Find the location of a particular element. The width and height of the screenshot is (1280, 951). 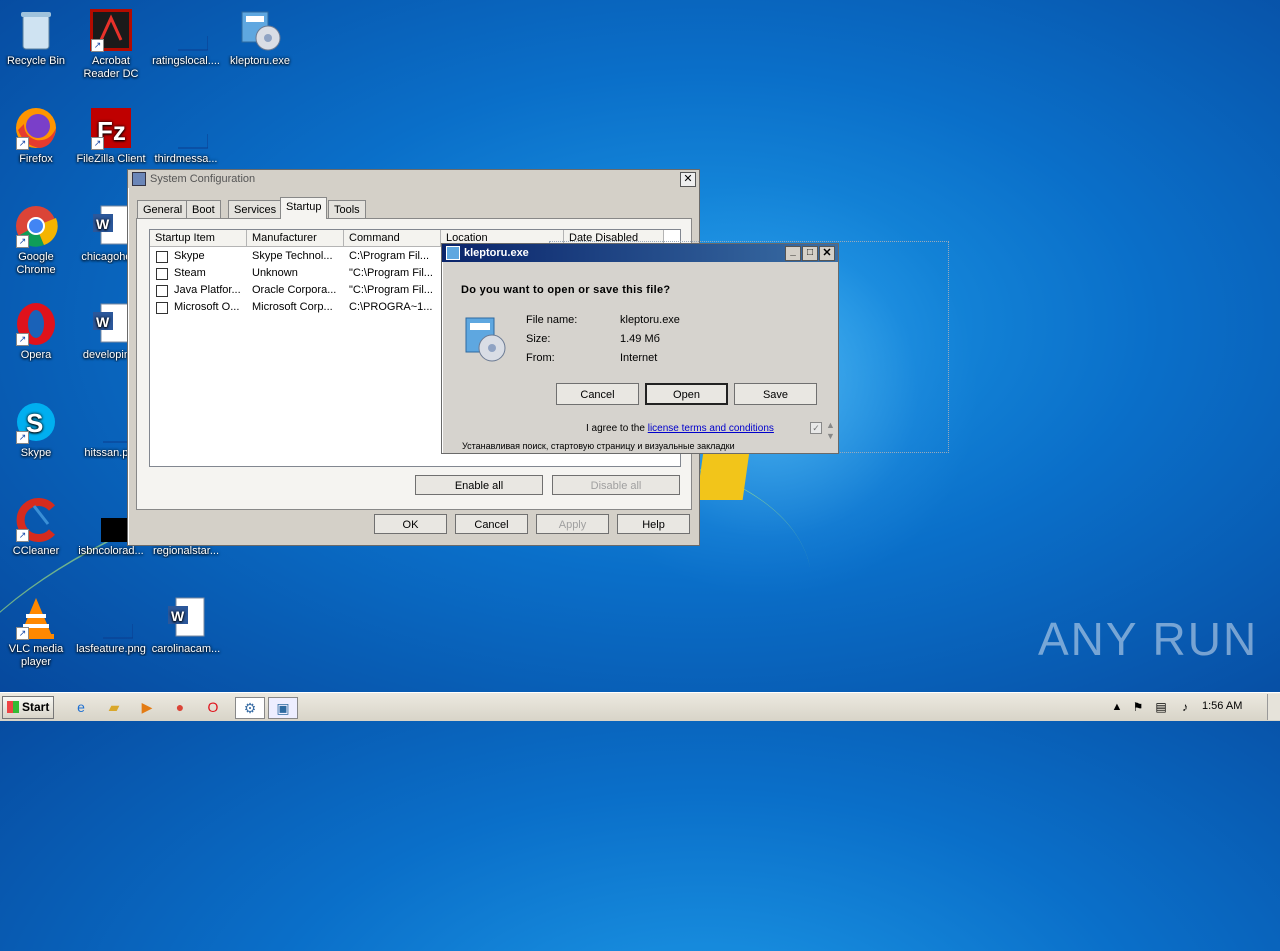

taskbar-download-icon: ▣ is located at coordinates (283, 708).